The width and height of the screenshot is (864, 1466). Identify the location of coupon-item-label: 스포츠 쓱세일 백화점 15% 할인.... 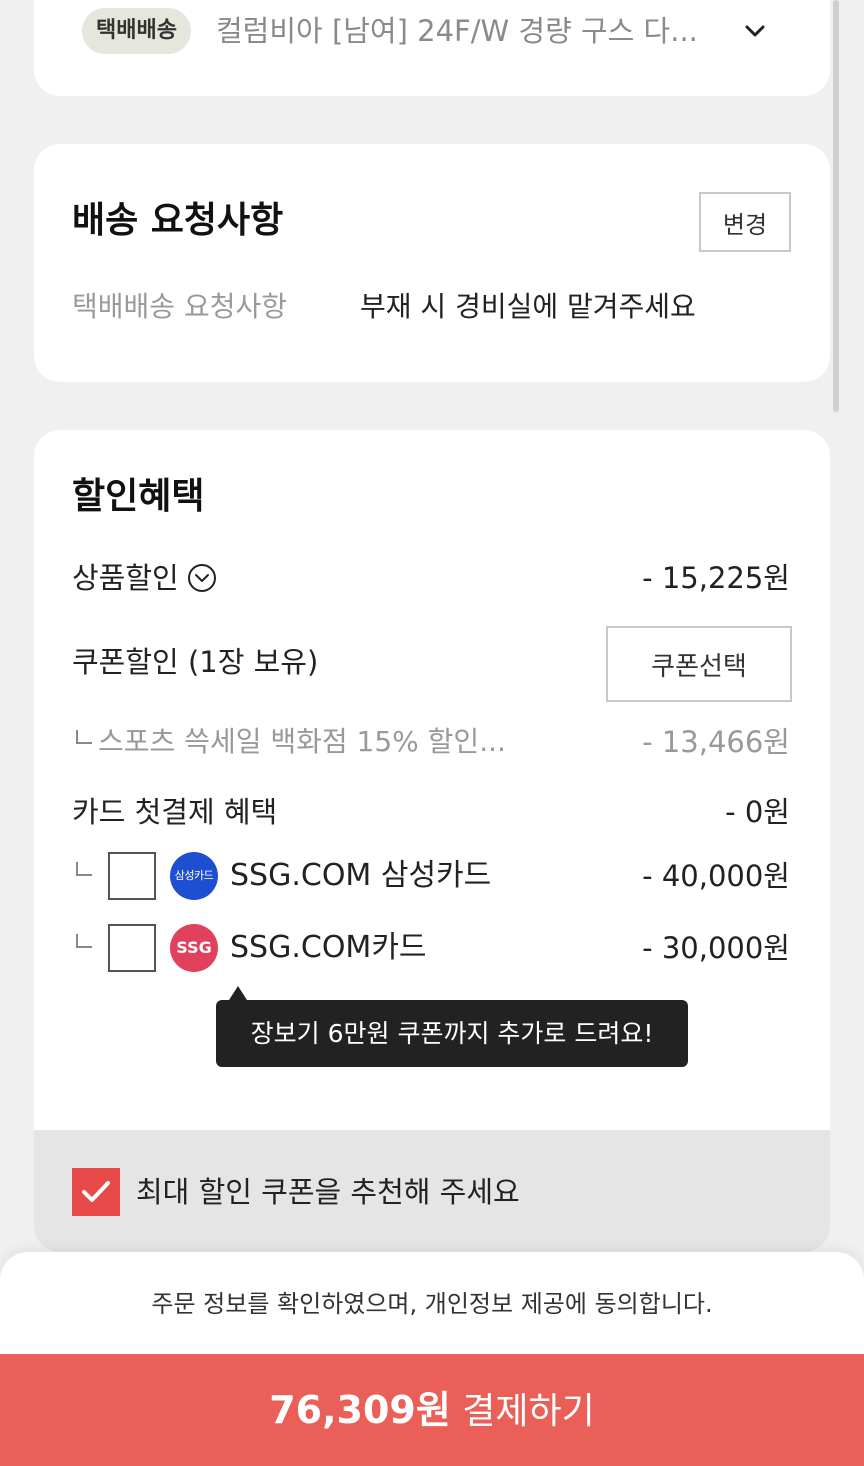
(302, 741).